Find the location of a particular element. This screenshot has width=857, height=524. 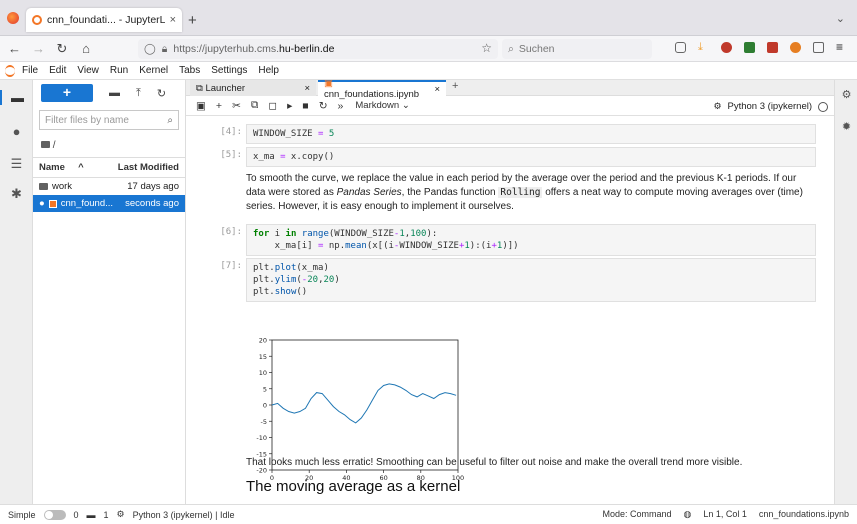

globe-icon: ◍ is located at coordinates (687, 514).